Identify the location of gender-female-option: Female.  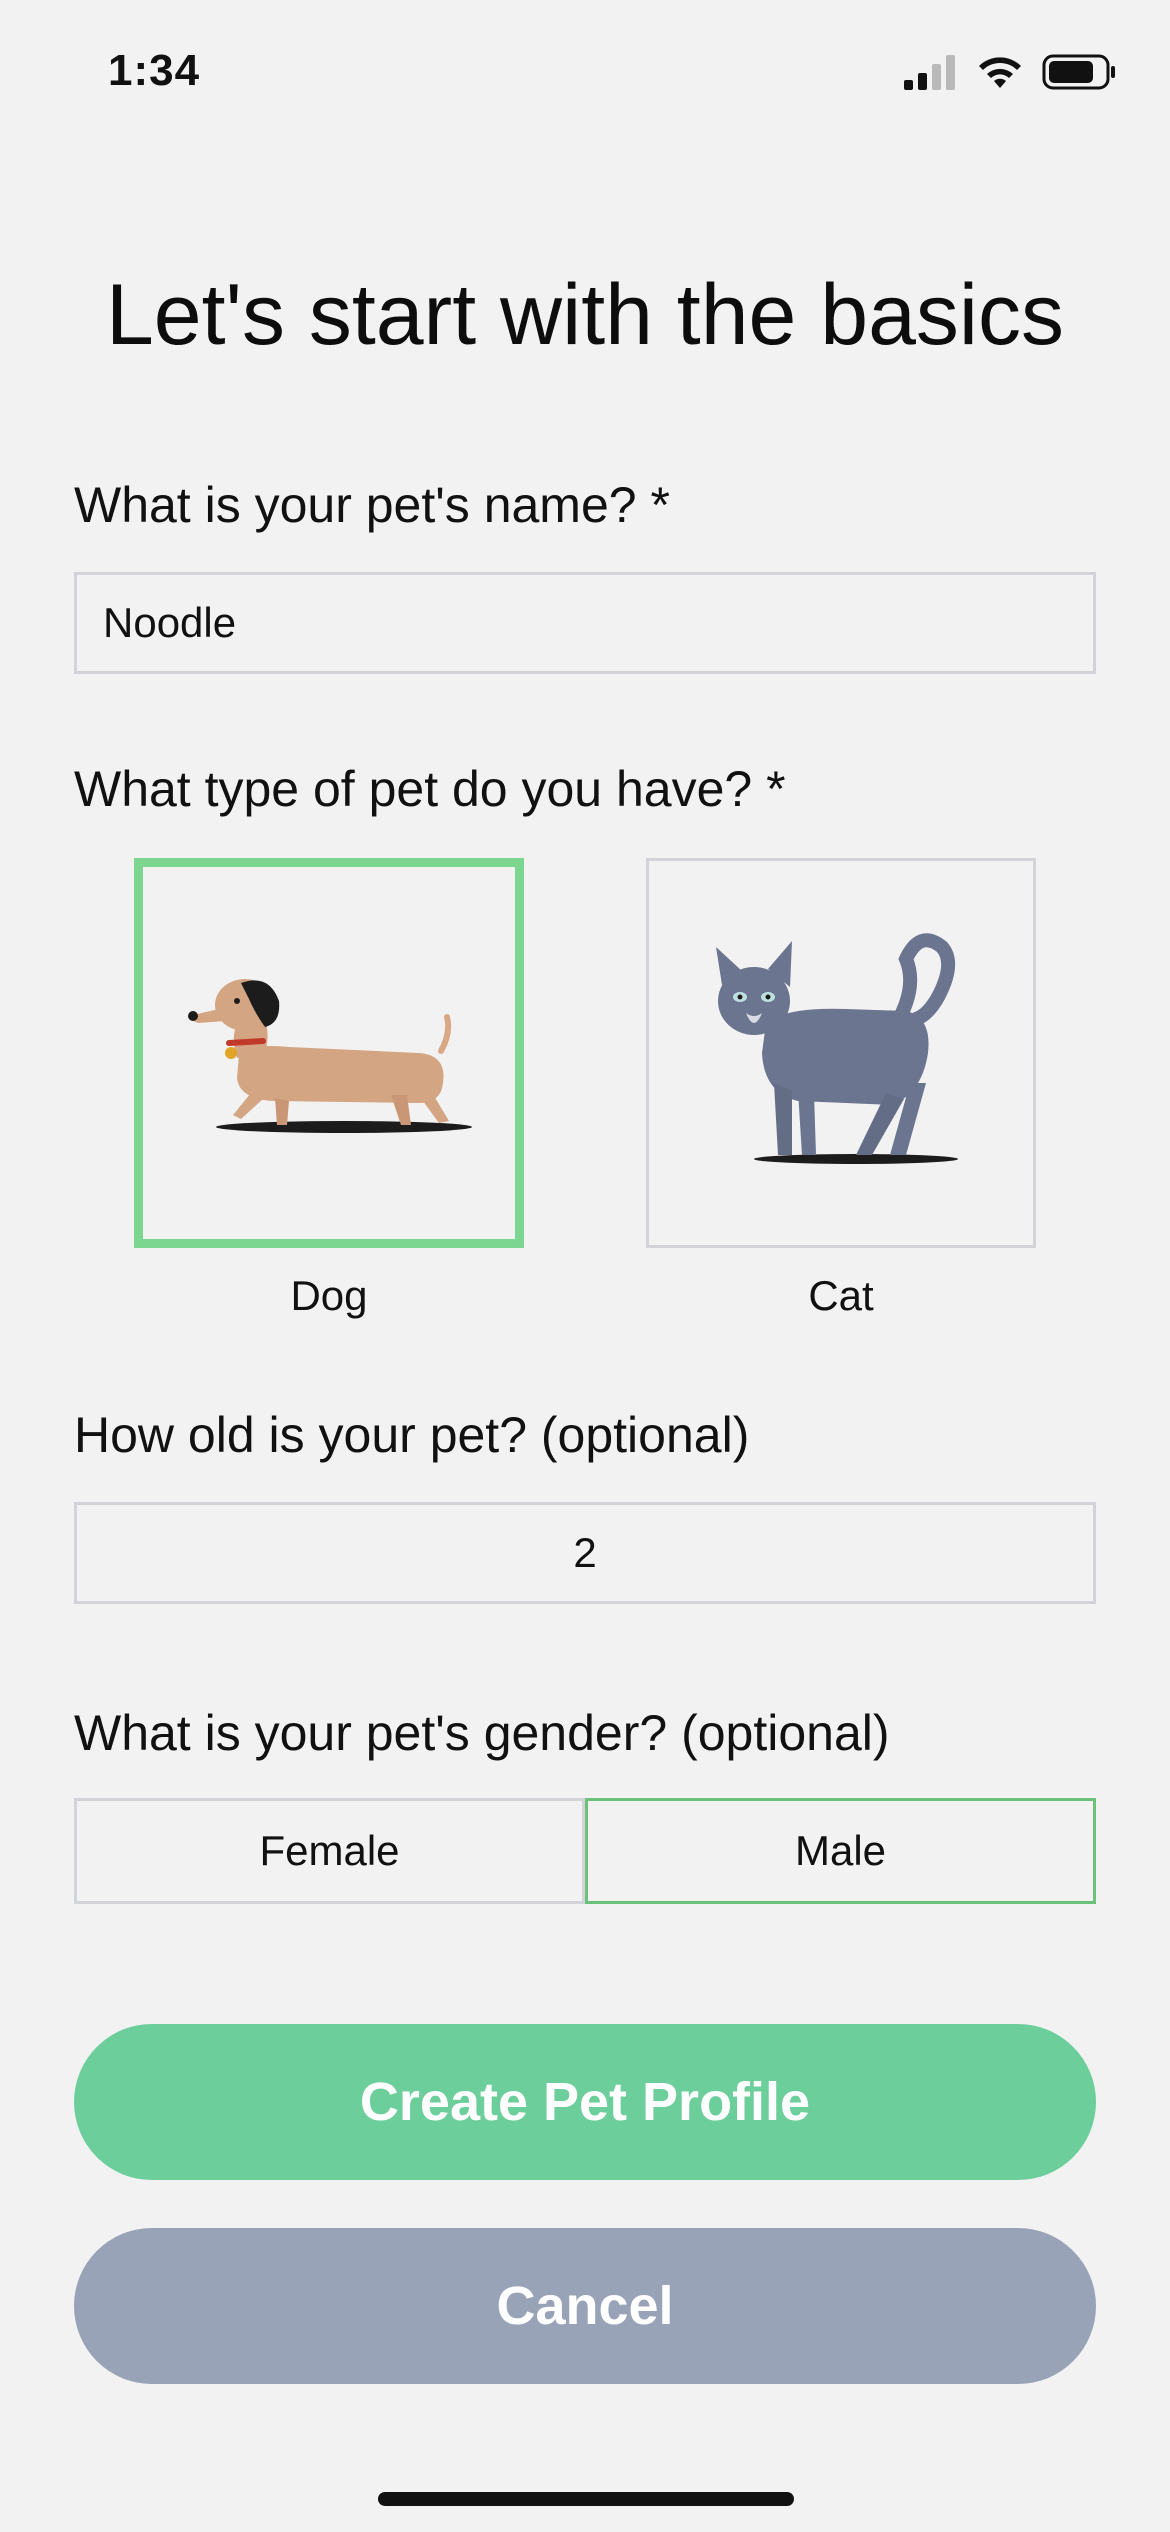
(329, 1851).